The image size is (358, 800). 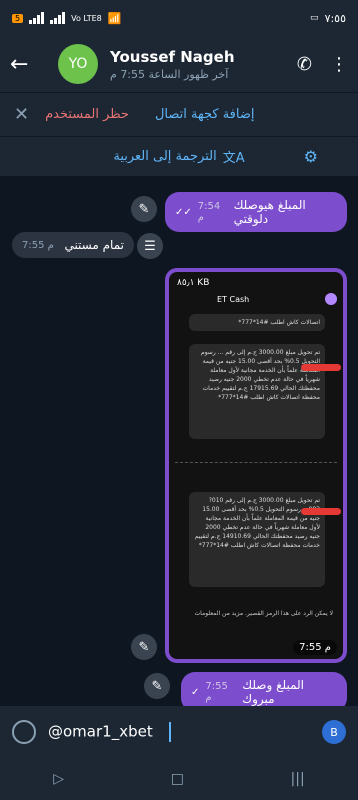 What do you see at coordinates (179, 18) in the screenshot?
I see `status-bar: 5 Vo LTE8 📶 ▭ ٧:٥٥` at bounding box center [179, 18].